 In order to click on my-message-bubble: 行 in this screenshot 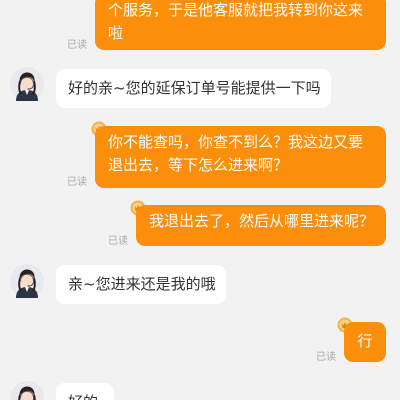, I will do `click(365, 342)`.